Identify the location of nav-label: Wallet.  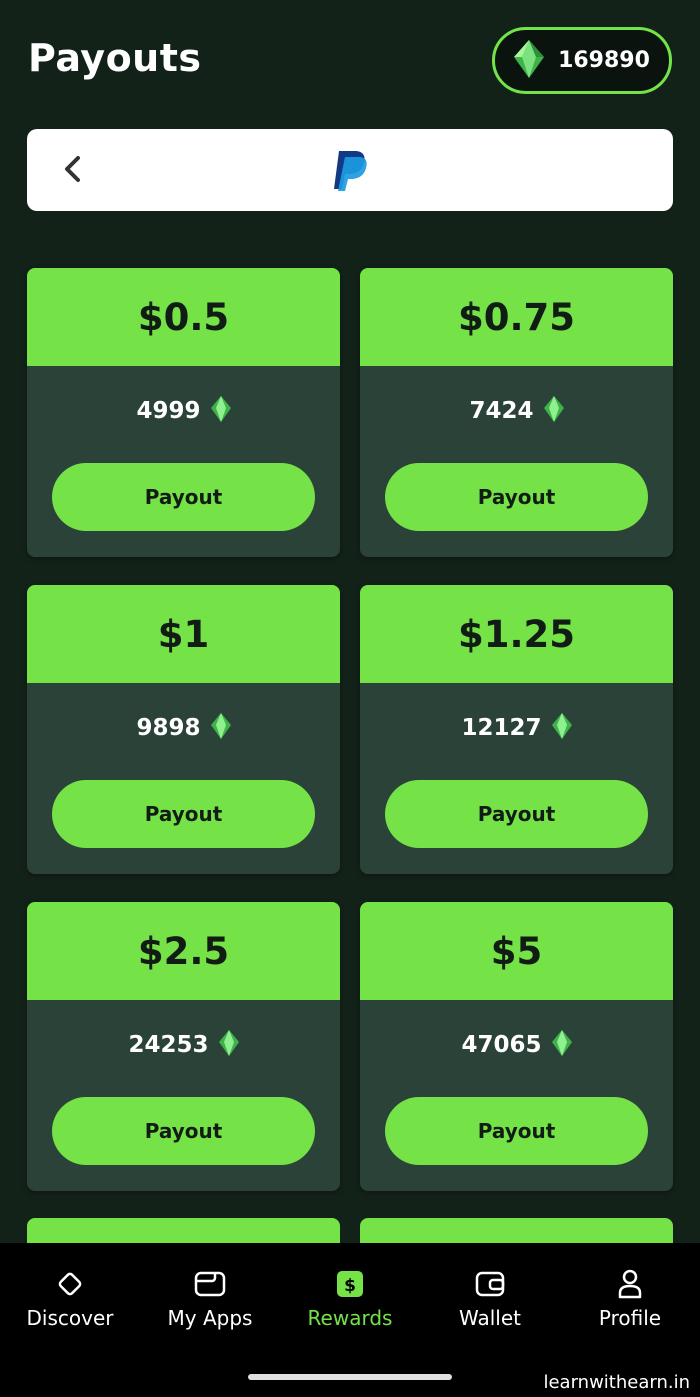
(489, 1318).